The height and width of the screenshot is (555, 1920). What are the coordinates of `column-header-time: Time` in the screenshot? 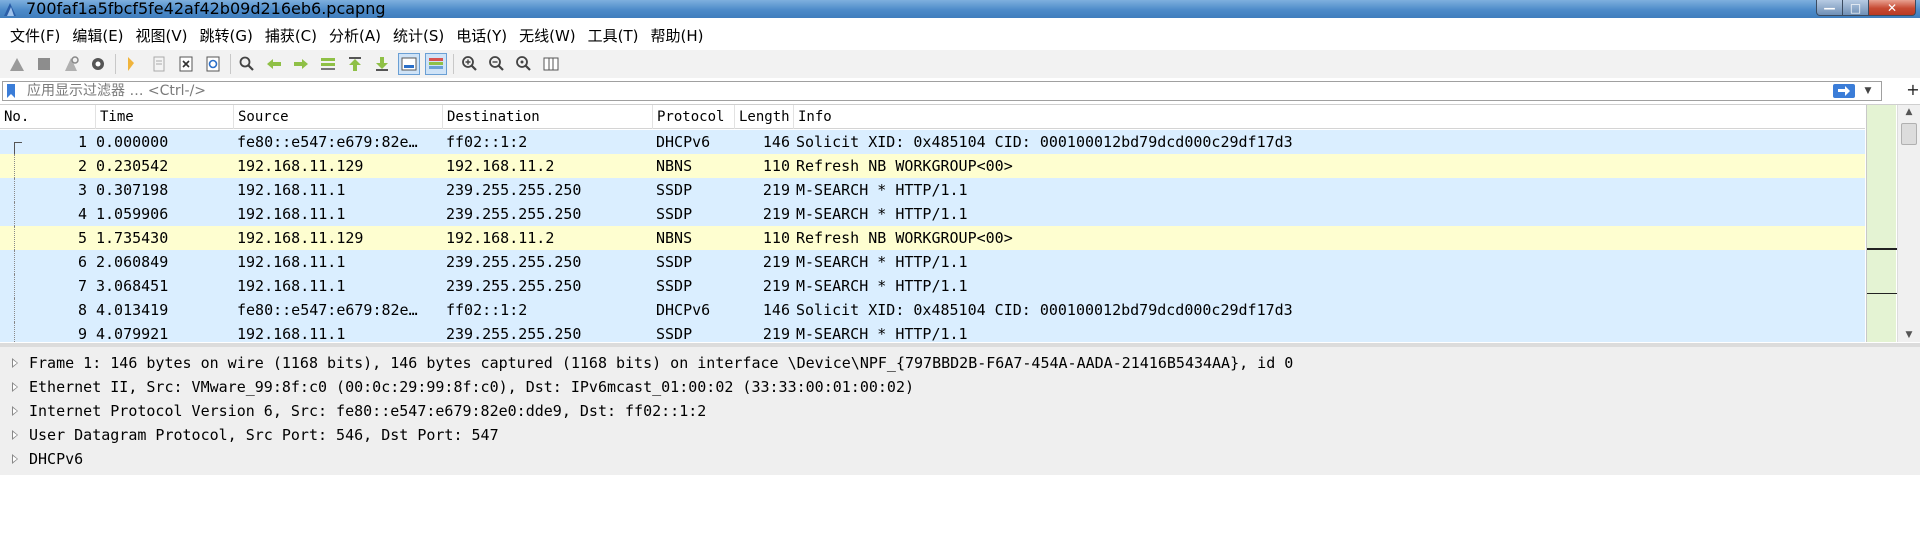 It's located at (165, 117).